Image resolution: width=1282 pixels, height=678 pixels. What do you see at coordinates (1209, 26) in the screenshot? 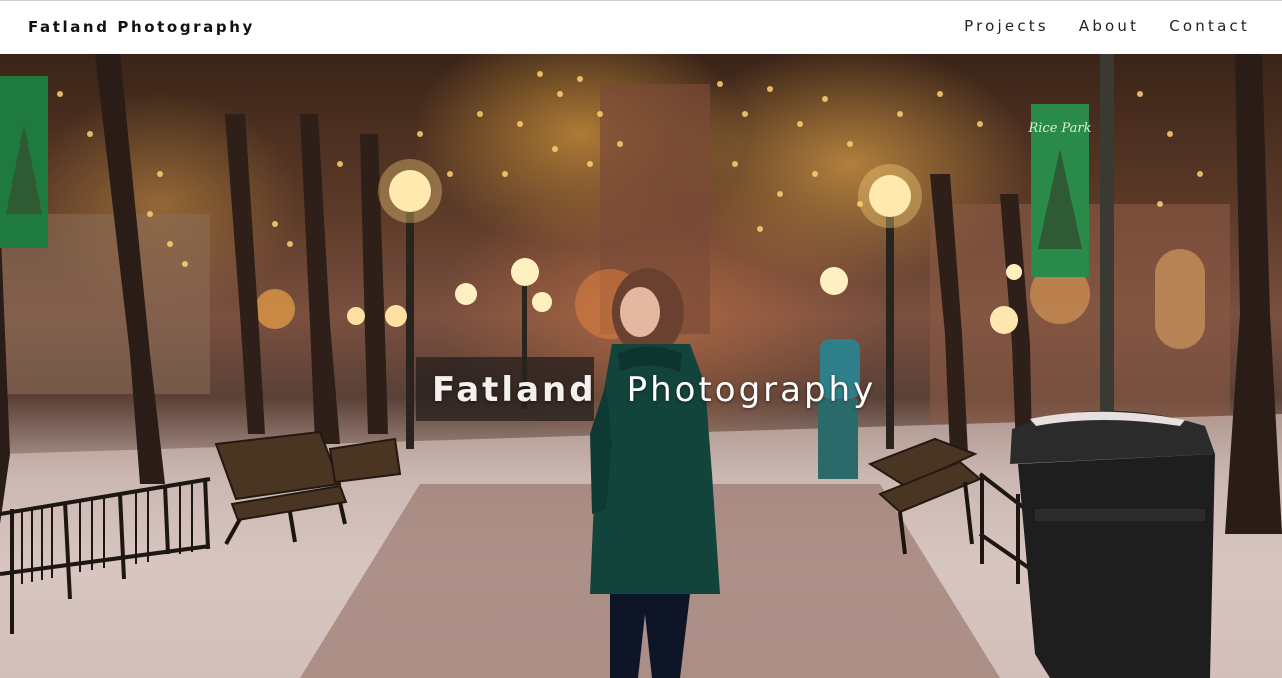
I see `nav-link-contact: Contact` at bounding box center [1209, 26].